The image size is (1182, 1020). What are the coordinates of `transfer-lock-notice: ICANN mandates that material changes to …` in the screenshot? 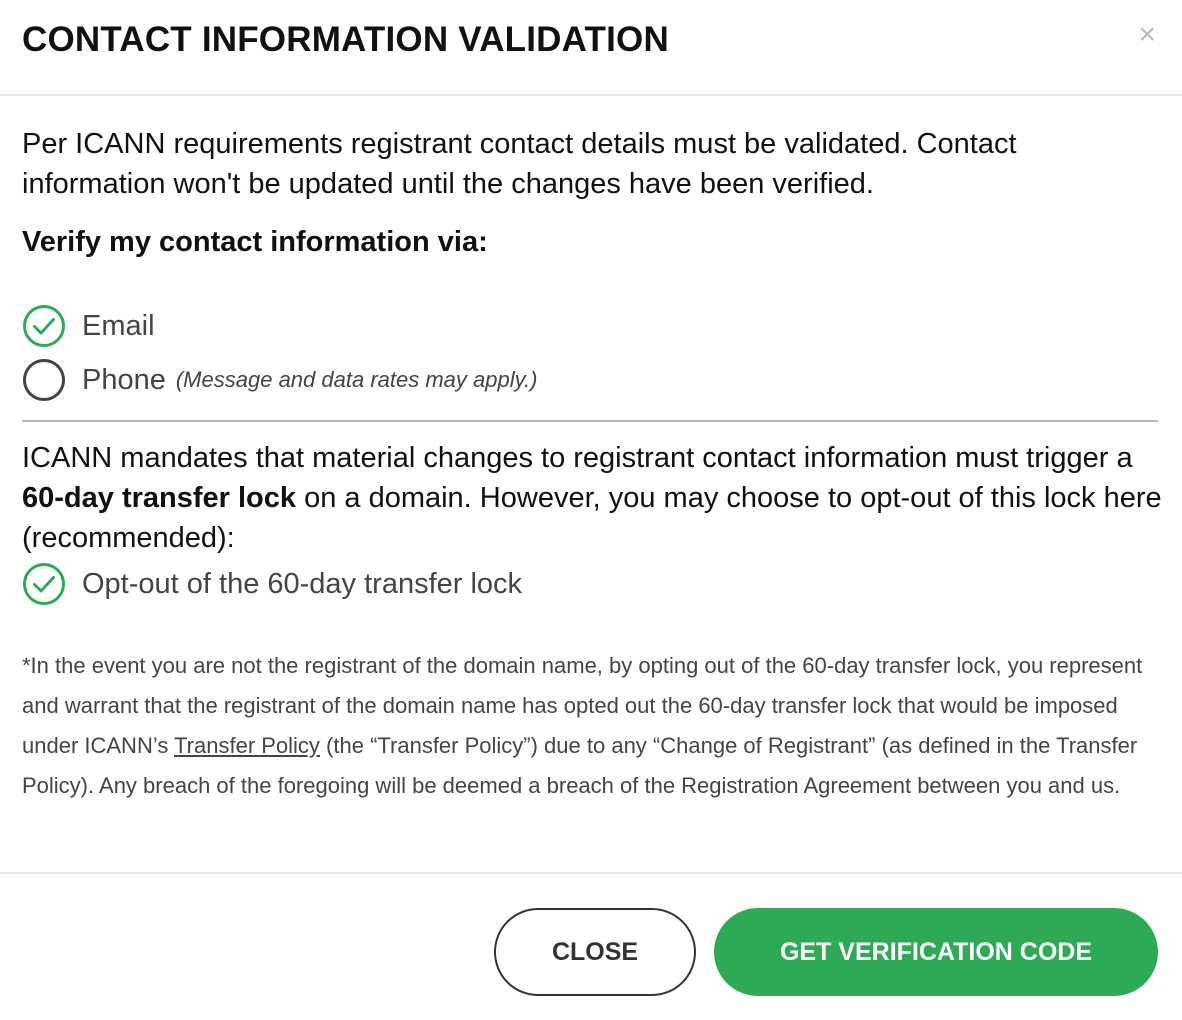 It's located at (592, 498).